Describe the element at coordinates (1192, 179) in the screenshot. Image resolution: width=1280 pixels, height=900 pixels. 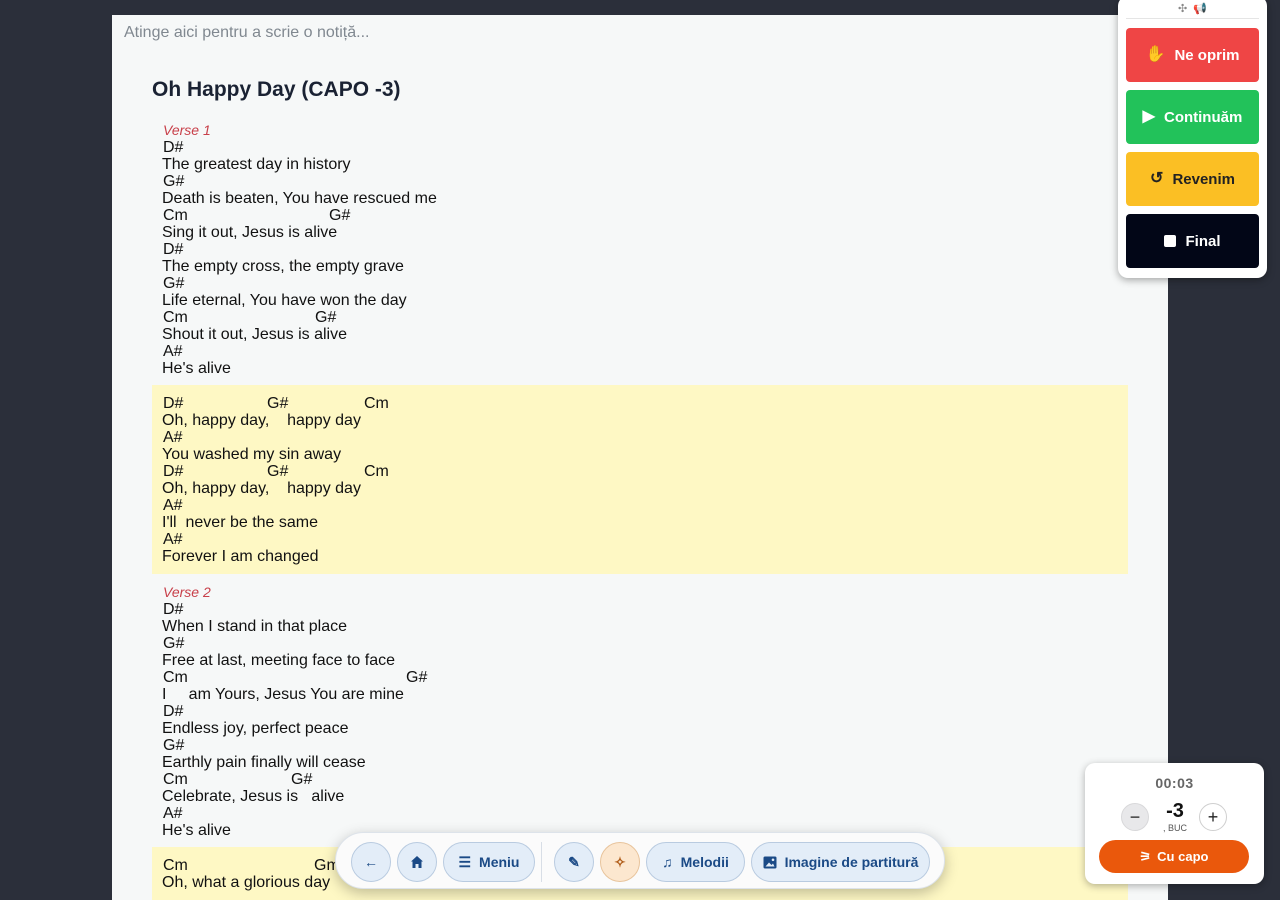
I see `revert-button: ↺ Revenim` at that location.